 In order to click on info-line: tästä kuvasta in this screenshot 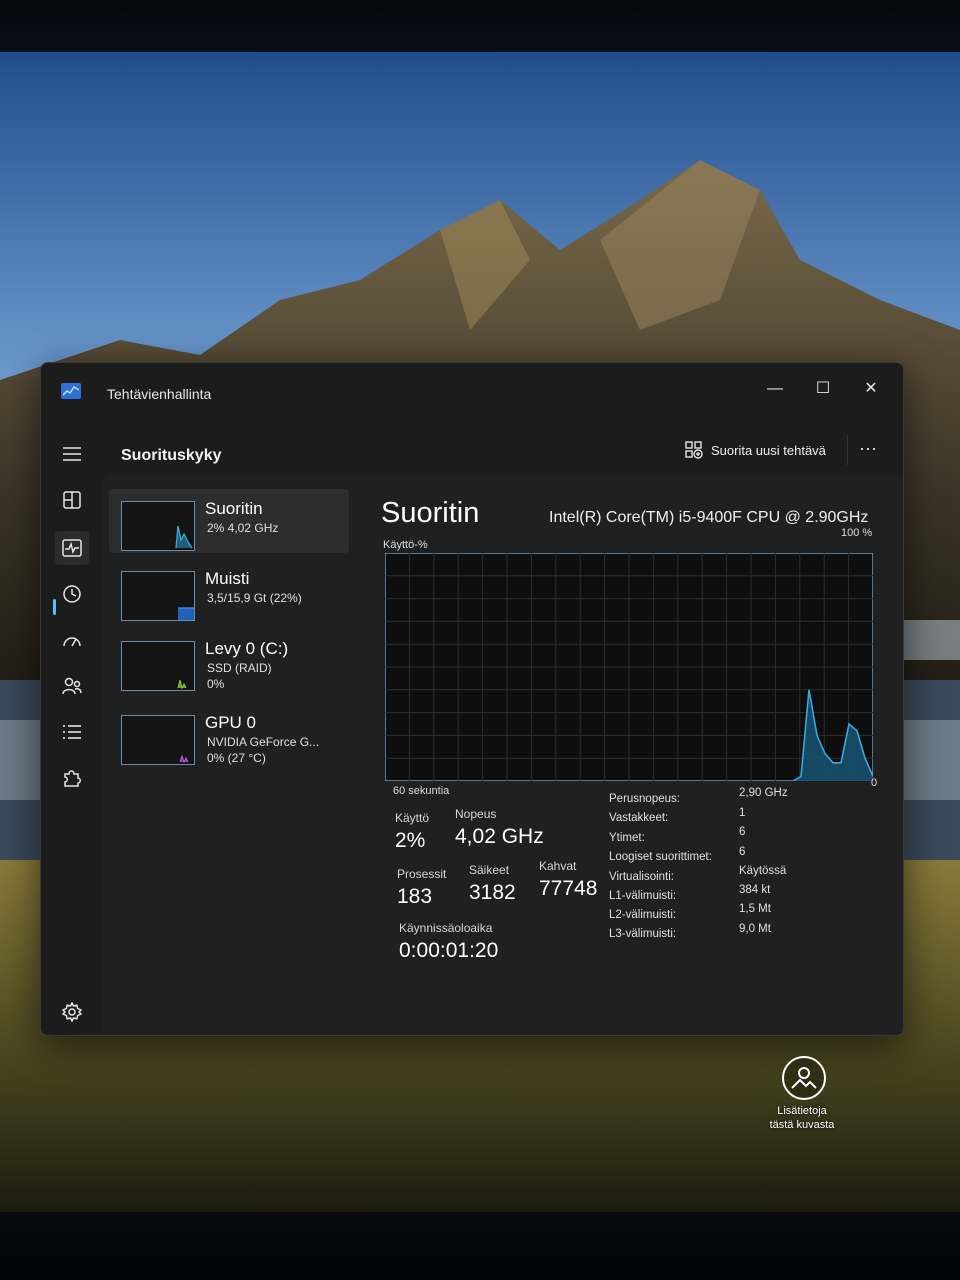, I will do `click(802, 1125)`.